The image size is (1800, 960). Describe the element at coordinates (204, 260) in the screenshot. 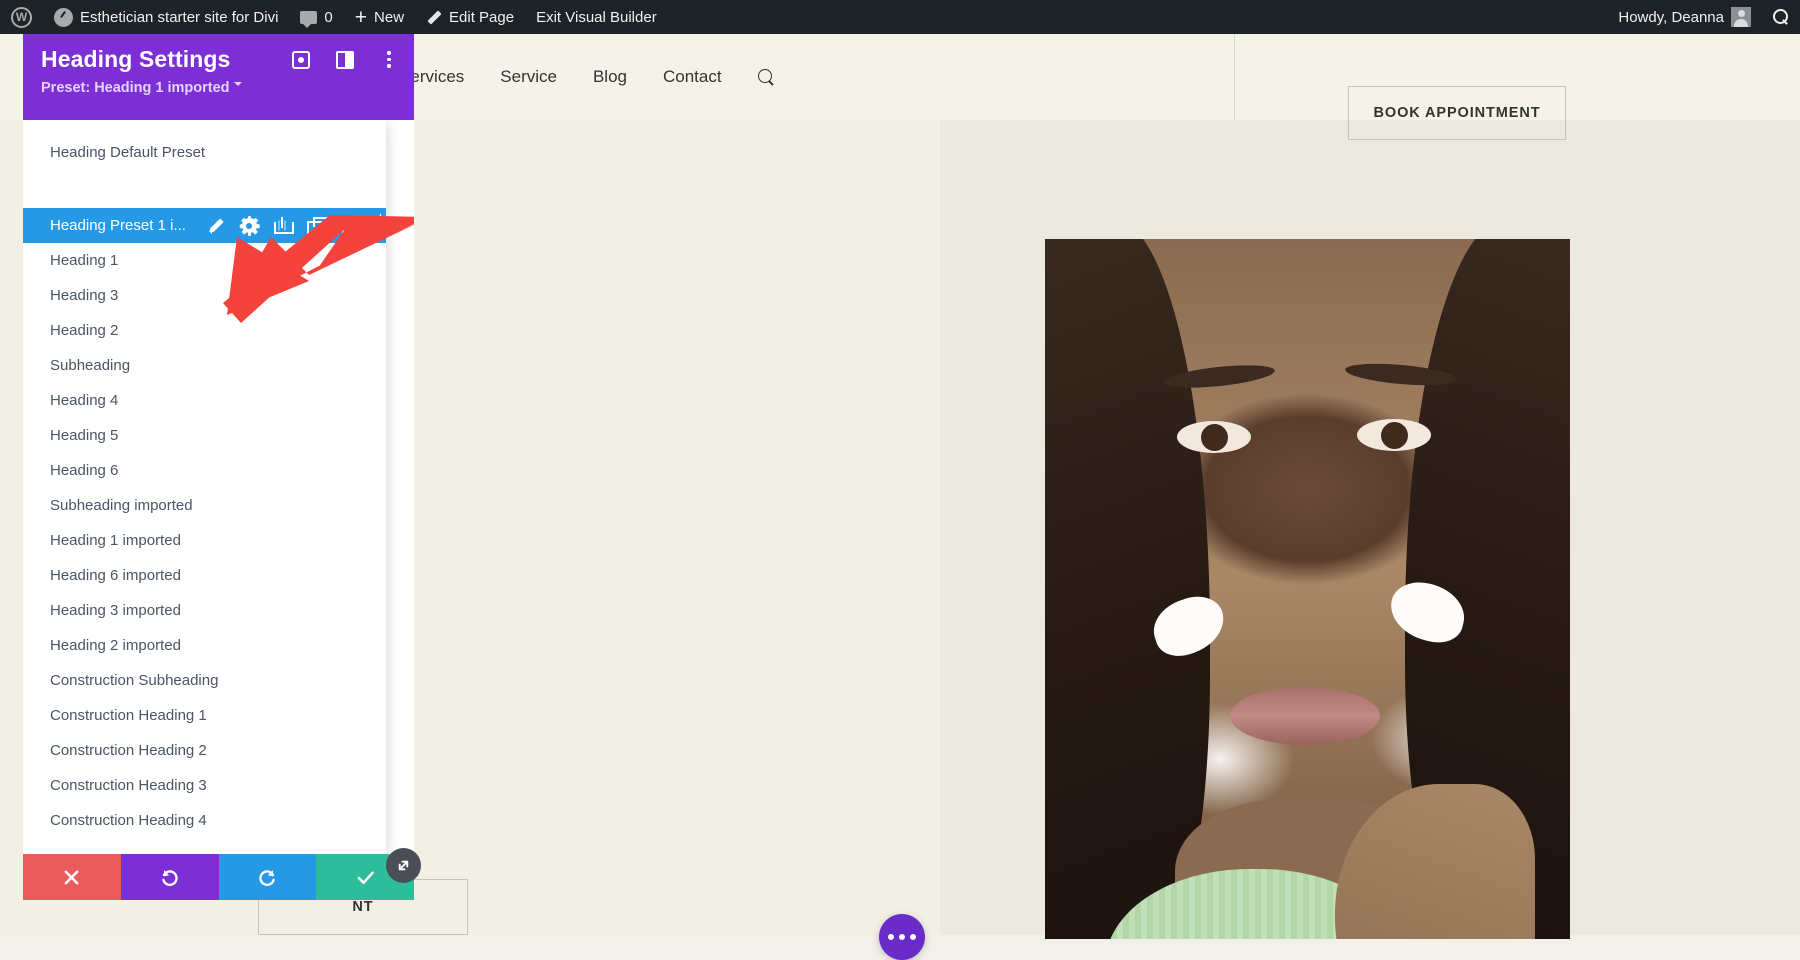

I see `preset-option-heading-1: Heading 1` at that location.